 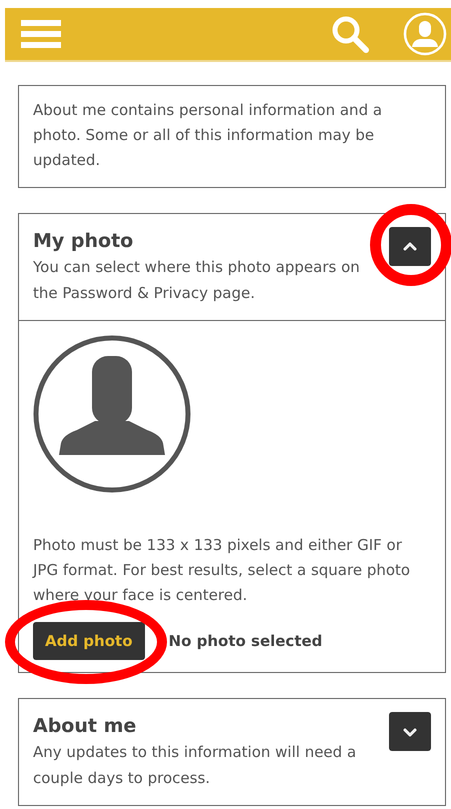 I want to click on file-status-text: No photo selected, so click(x=245, y=641).